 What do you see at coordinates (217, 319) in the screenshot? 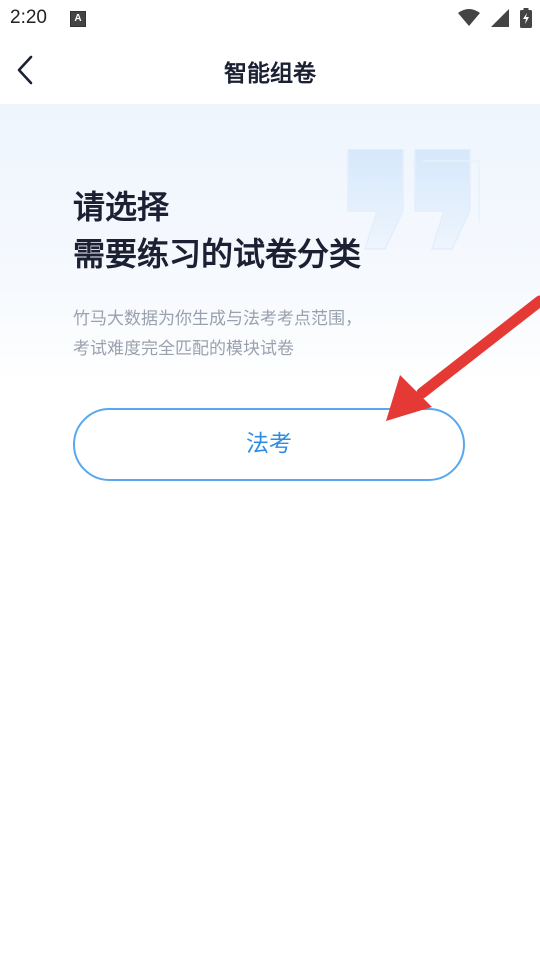
I see `subtitle-line-1: 竹马大数据为你生成与法考考点范围，` at bounding box center [217, 319].